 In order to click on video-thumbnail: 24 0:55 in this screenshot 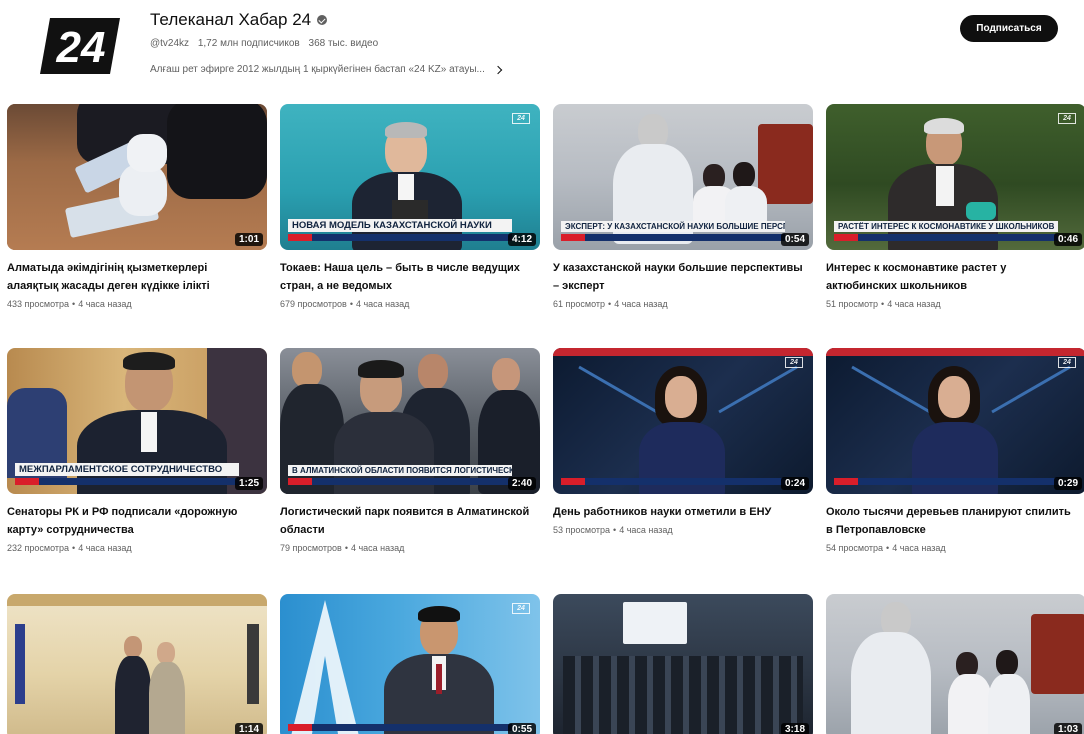, I will do `click(410, 664)`.